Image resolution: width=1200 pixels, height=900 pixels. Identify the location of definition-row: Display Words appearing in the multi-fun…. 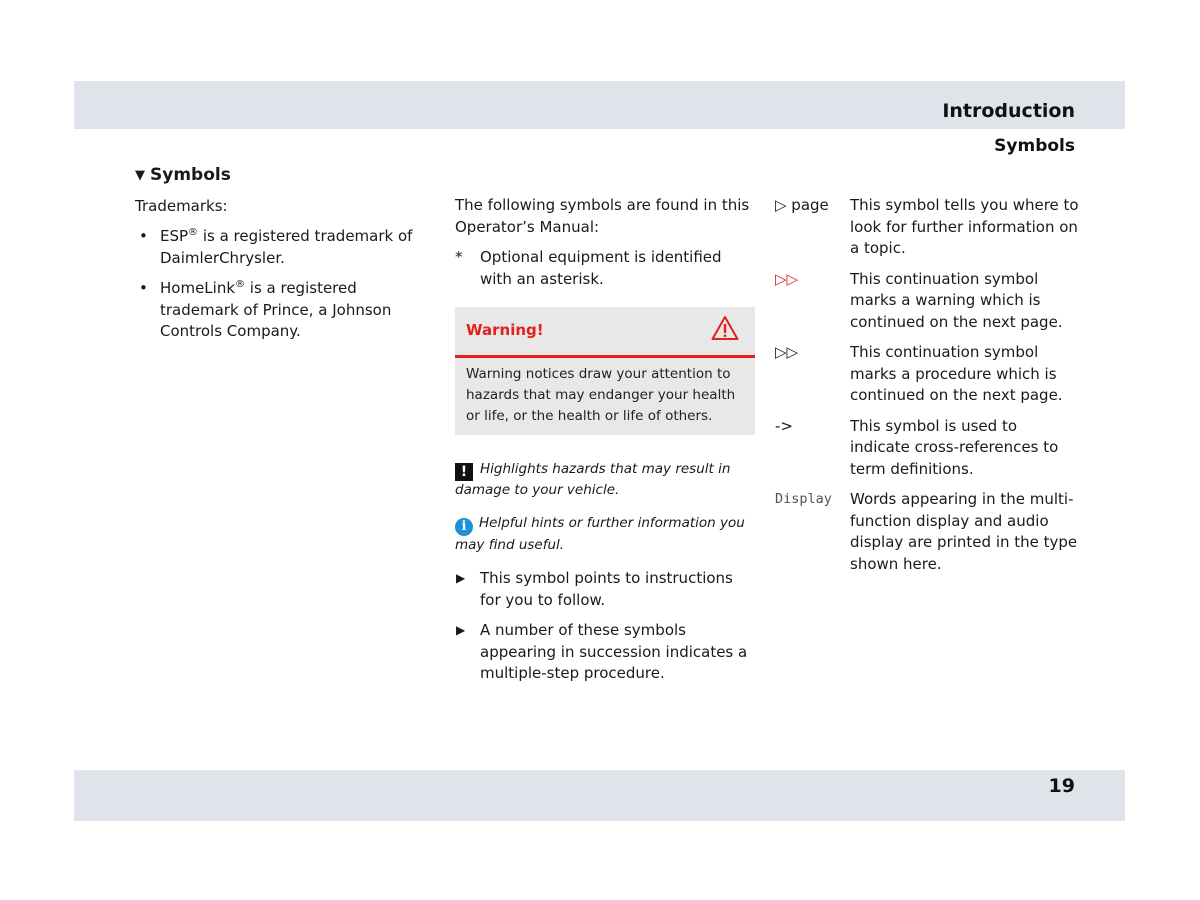
(927, 532).